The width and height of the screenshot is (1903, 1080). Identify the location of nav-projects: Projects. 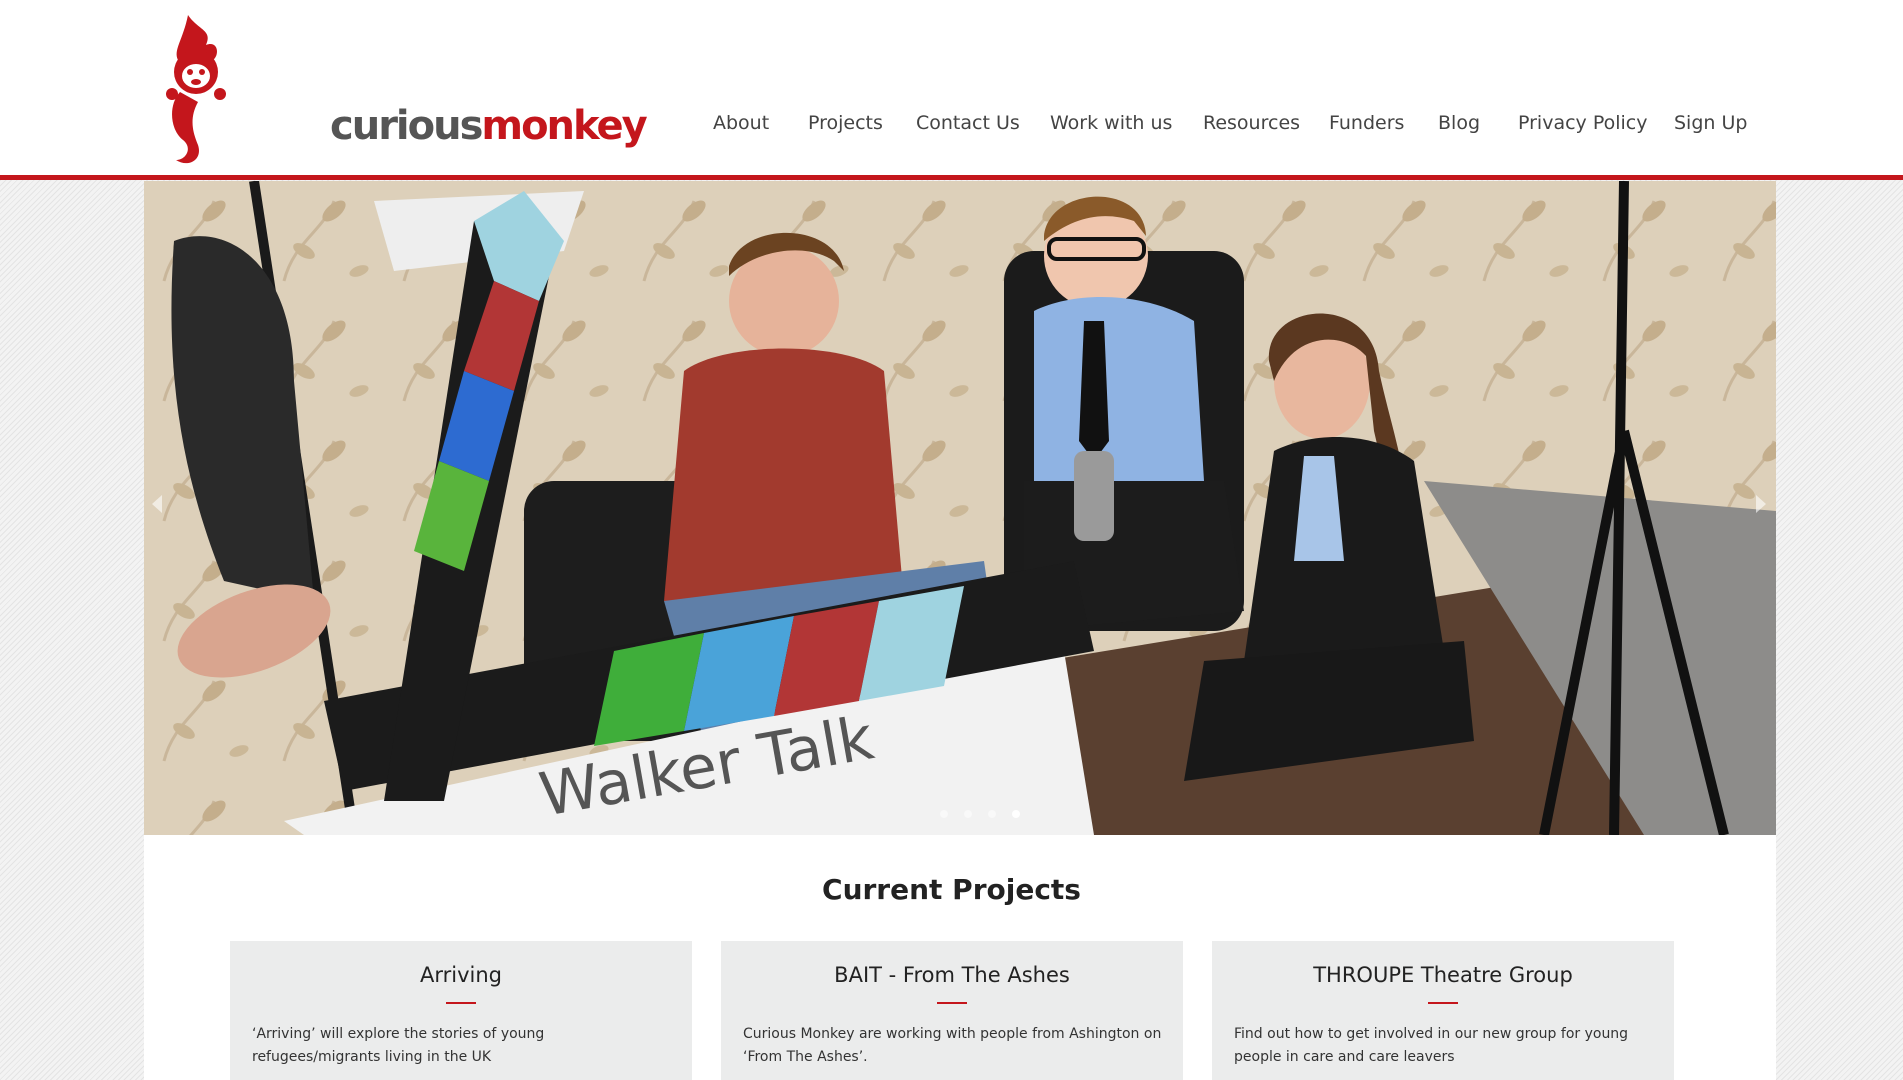
(845, 123).